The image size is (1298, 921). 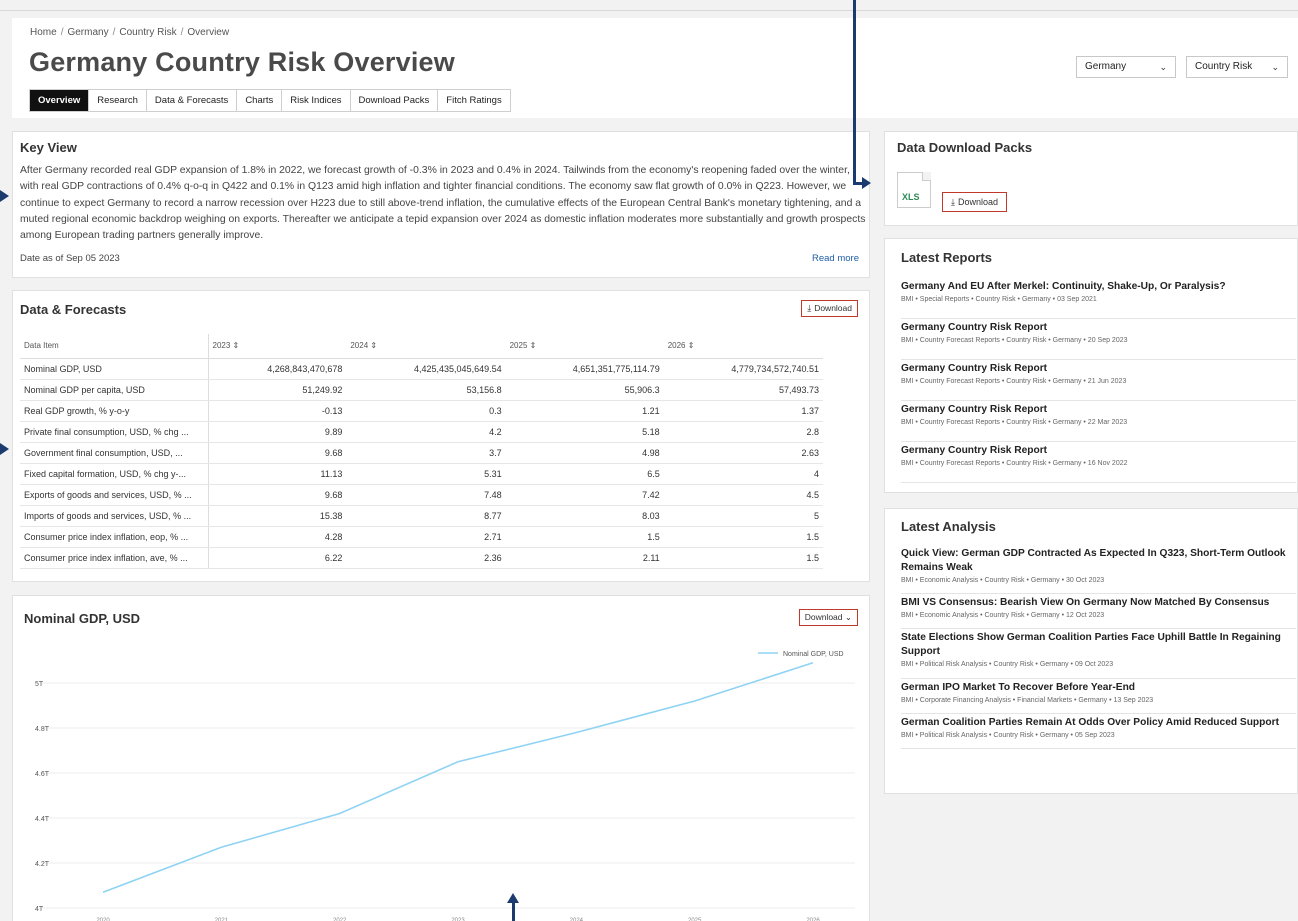 I want to click on tab-download-packs: Download Packs, so click(x=394, y=100).